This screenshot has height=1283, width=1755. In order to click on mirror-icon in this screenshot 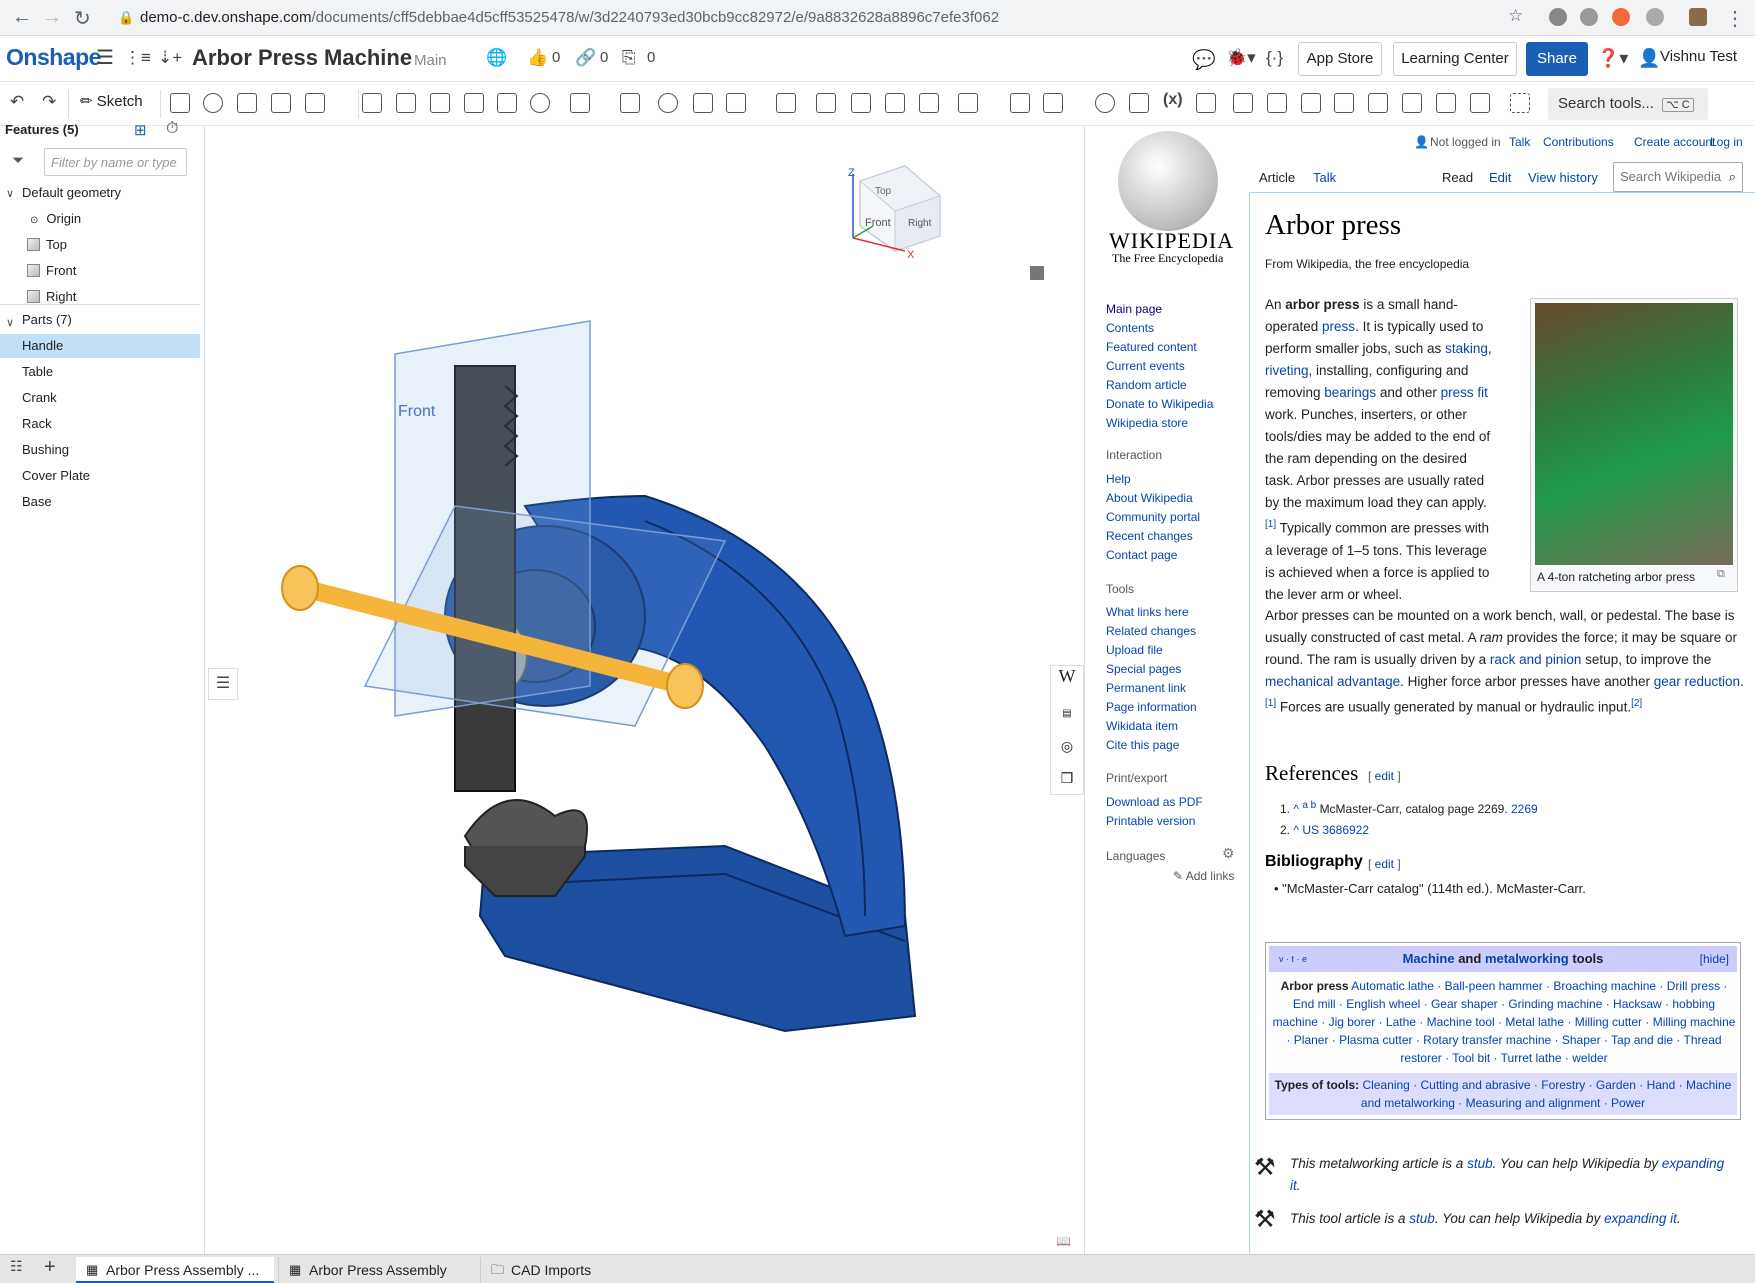, I will do `click(630, 103)`.